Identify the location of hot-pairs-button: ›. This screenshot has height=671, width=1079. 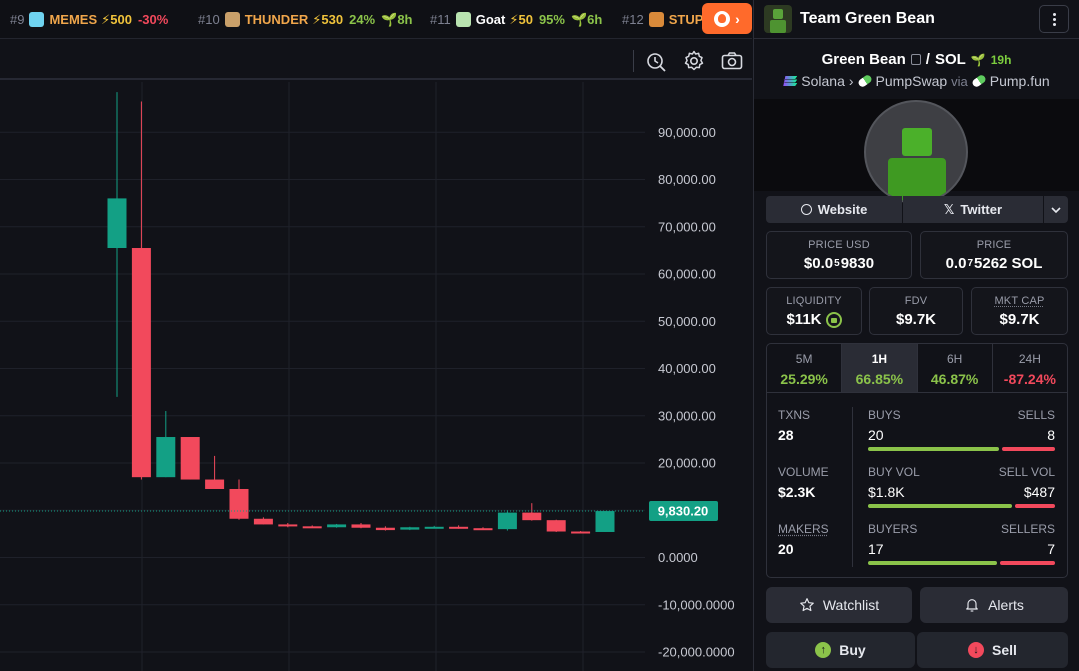
(727, 18).